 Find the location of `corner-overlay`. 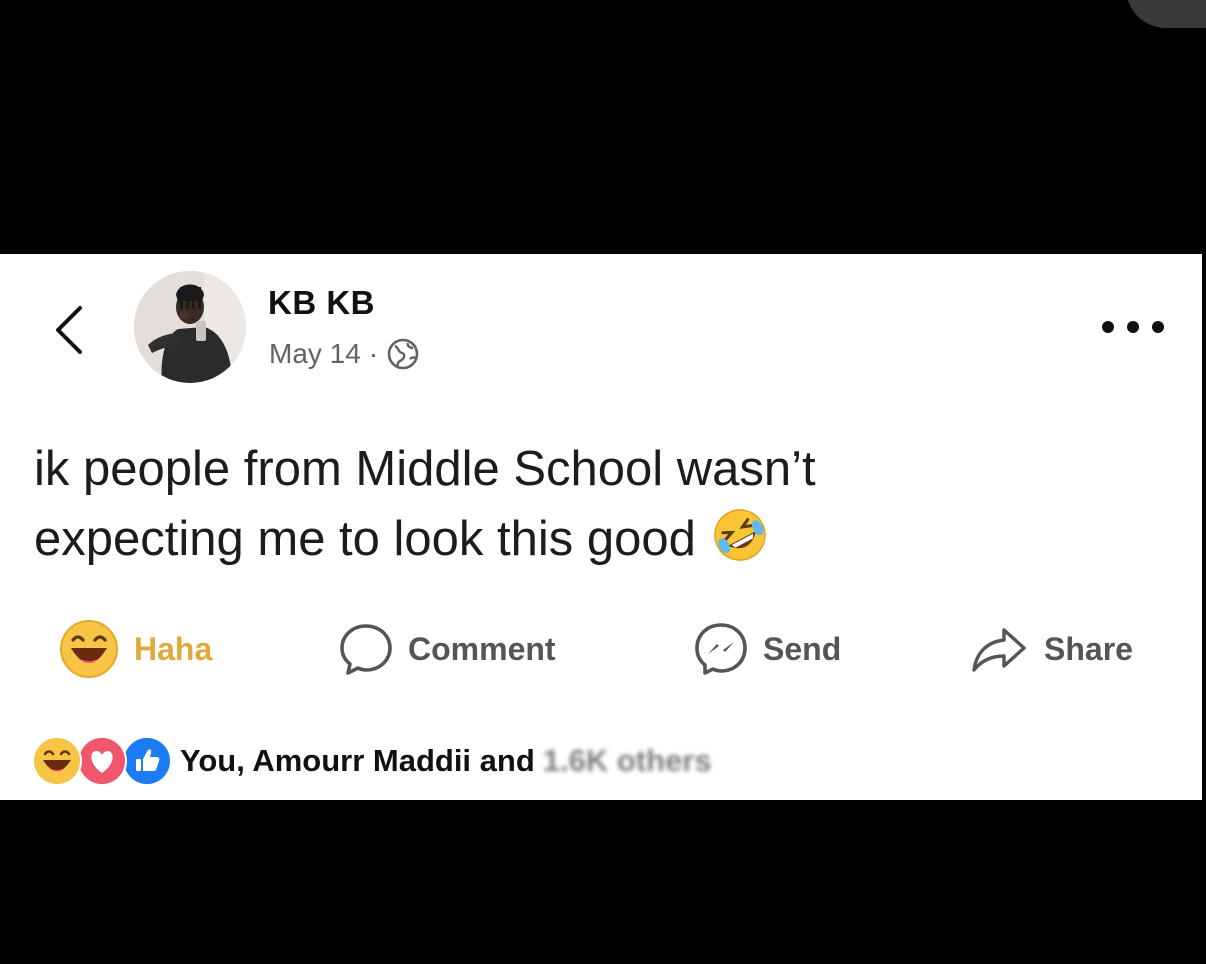

corner-overlay is located at coordinates (1166, 14).